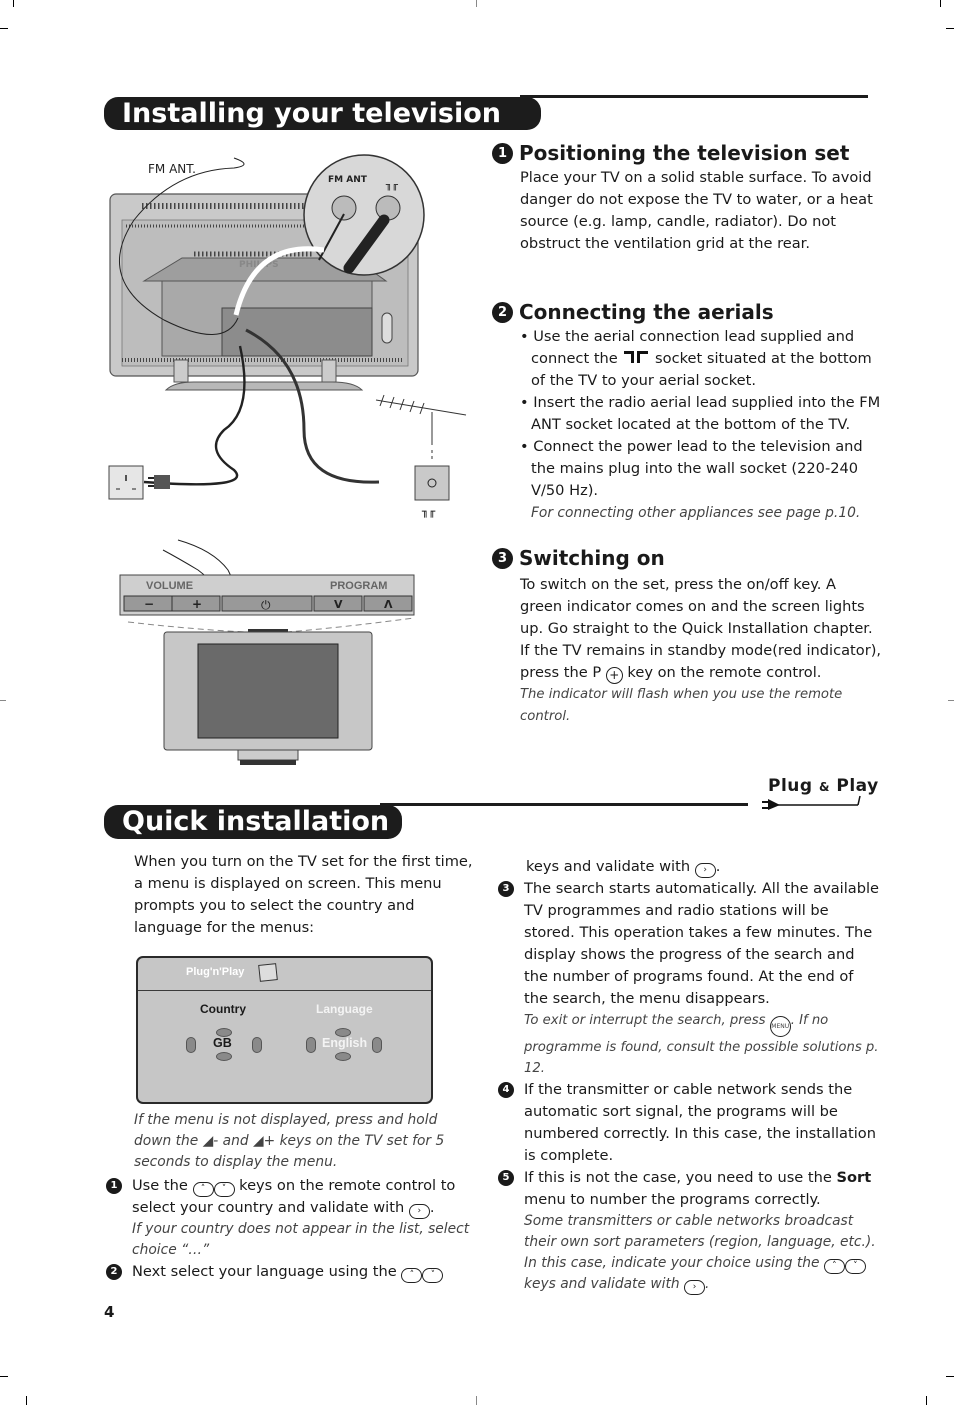 This screenshot has width=954, height=1405. I want to click on page-number: 4, so click(109, 1312).